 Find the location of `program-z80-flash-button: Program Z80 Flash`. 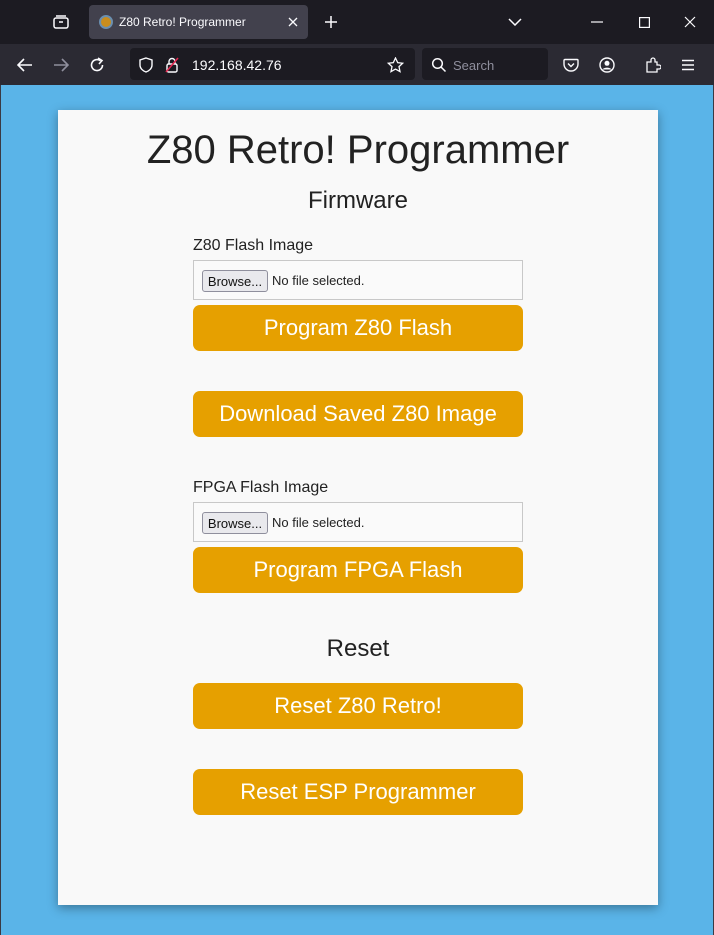

program-z80-flash-button: Program Z80 Flash is located at coordinates (358, 328).